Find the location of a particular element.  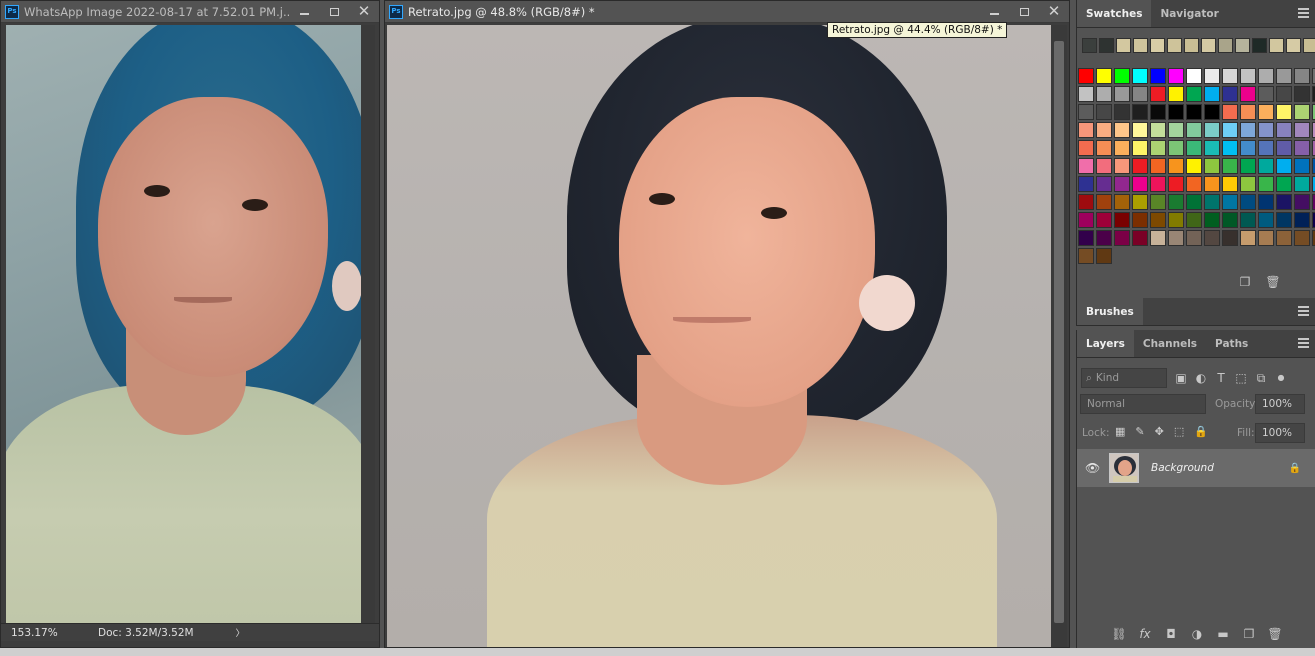

layer-lock-icon: 🔒 is located at coordinates (1295, 468).